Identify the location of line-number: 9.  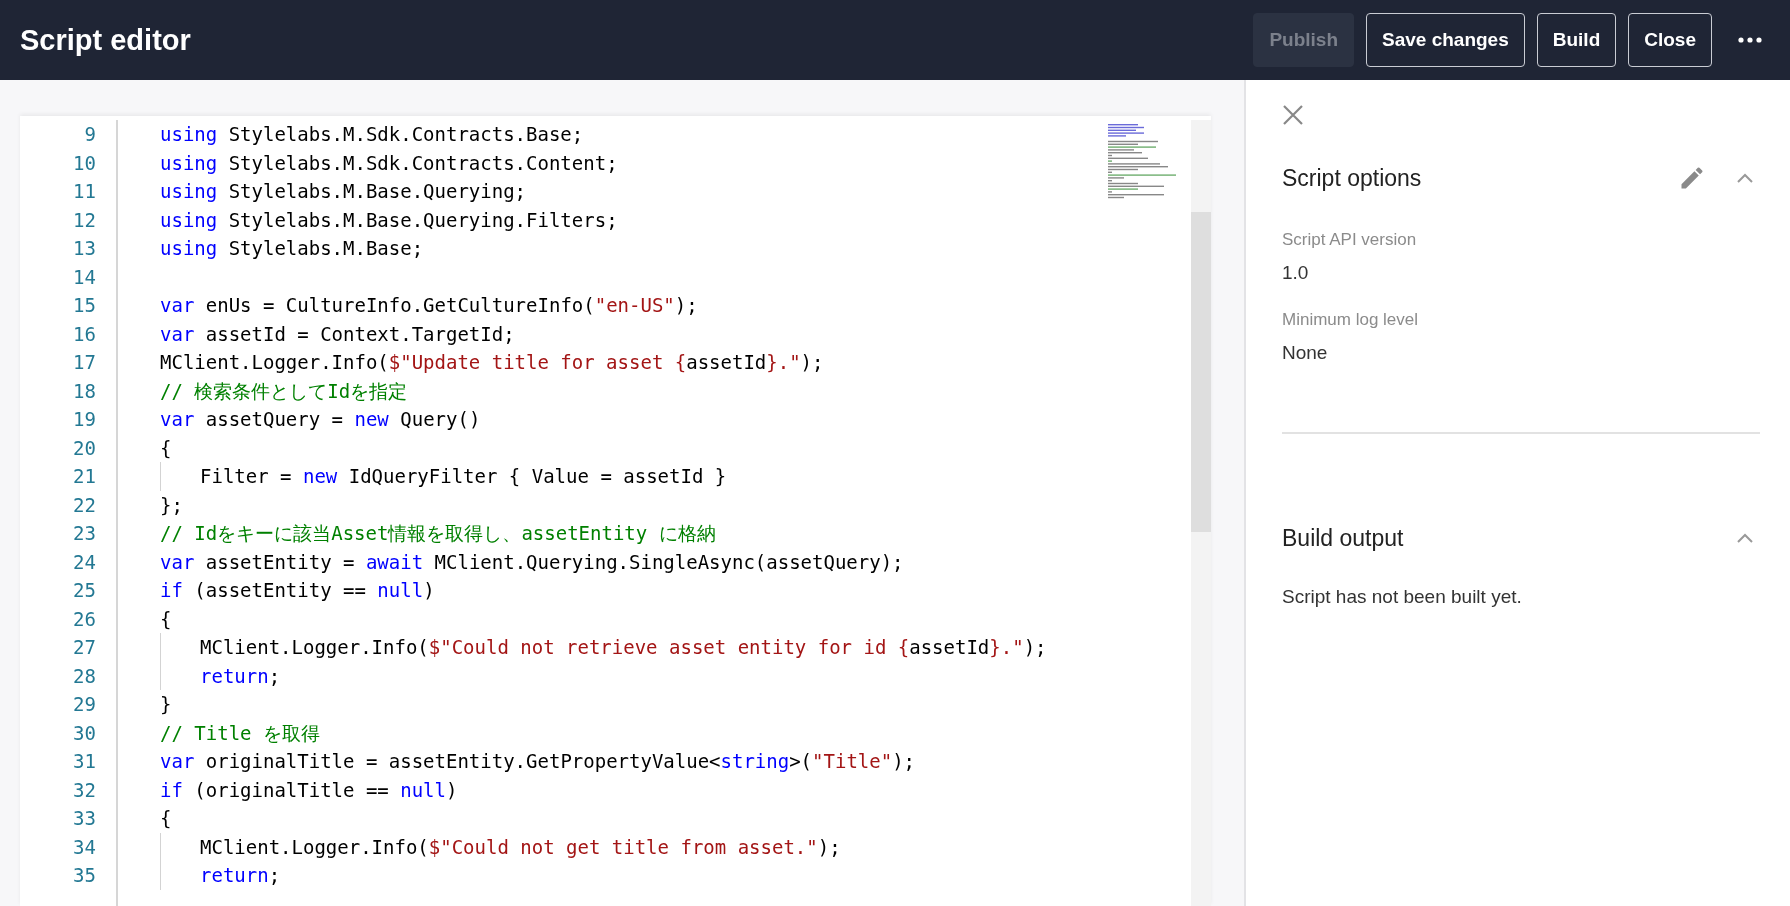
(90, 134).